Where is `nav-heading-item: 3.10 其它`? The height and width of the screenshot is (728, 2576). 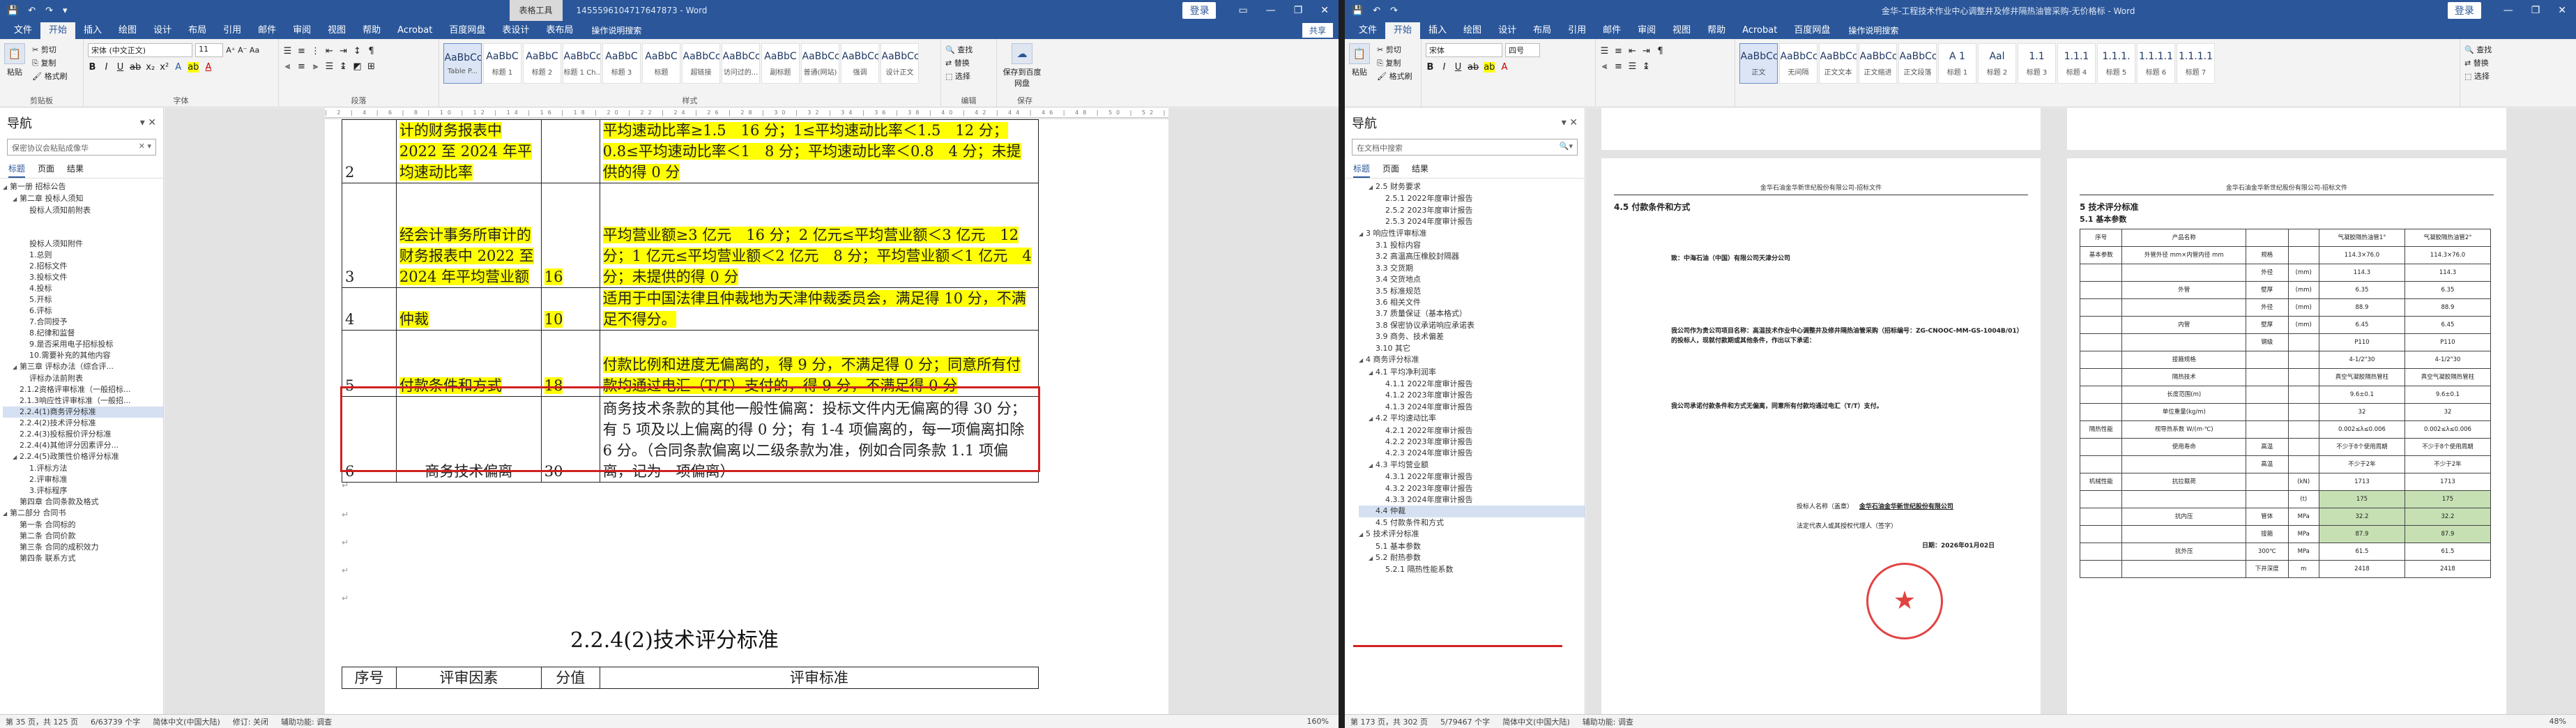 nav-heading-item: 3.10 其它 is located at coordinates (1472, 348).